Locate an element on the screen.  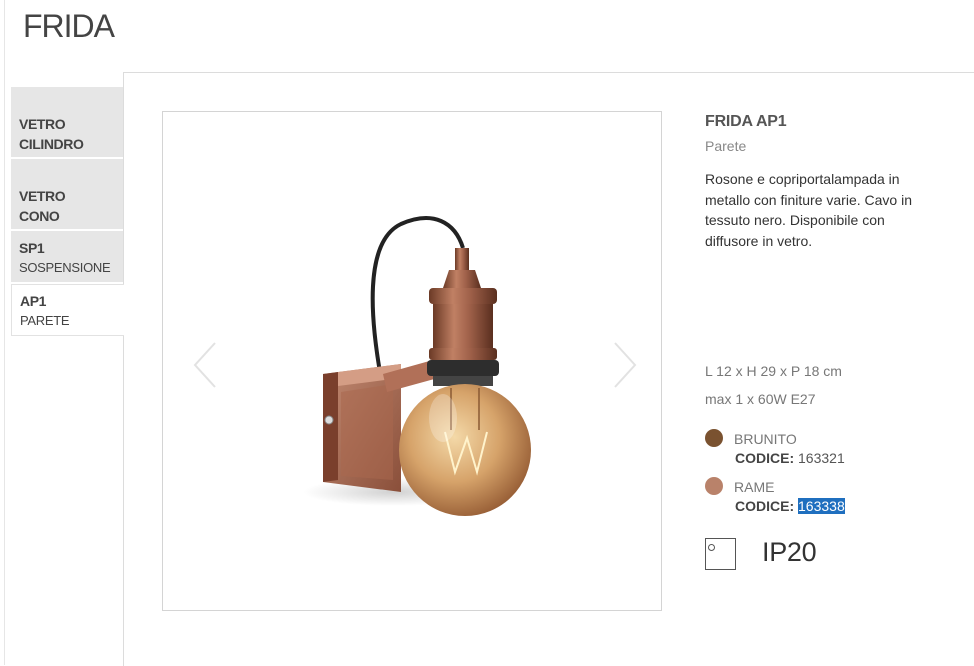
ip-dot-icon is located at coordinates (711, 547).